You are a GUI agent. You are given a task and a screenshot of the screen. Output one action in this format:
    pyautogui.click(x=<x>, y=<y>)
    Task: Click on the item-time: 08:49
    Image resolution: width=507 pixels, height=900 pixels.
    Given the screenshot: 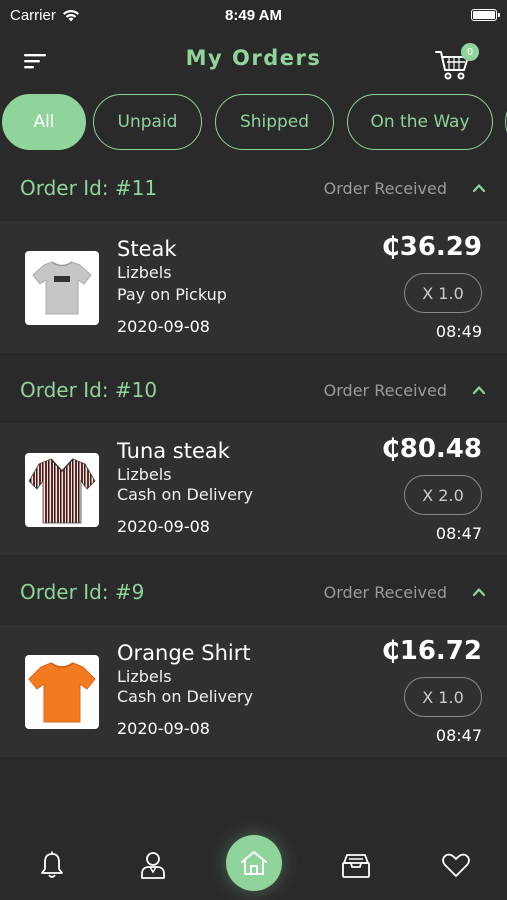 What is the action you would take?
    pyautogui.click(x=458, y=331)
    